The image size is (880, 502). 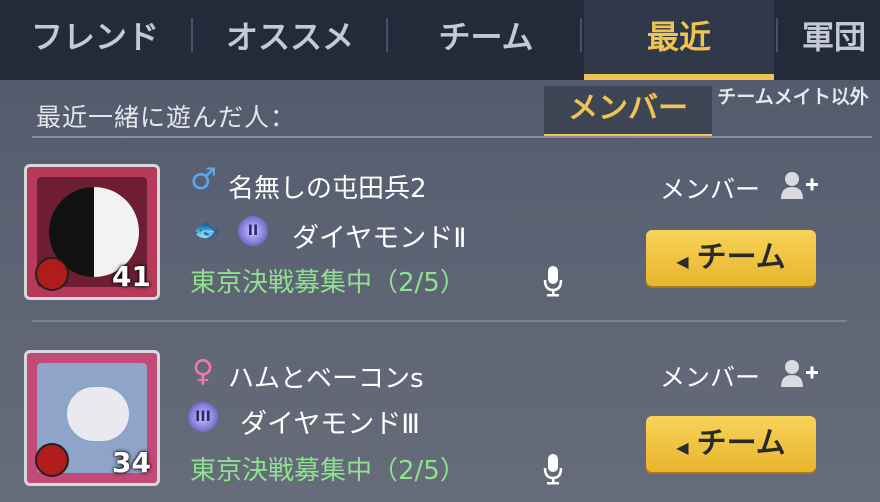 I want to click on player-level: 41, so click(x=131, y=276).